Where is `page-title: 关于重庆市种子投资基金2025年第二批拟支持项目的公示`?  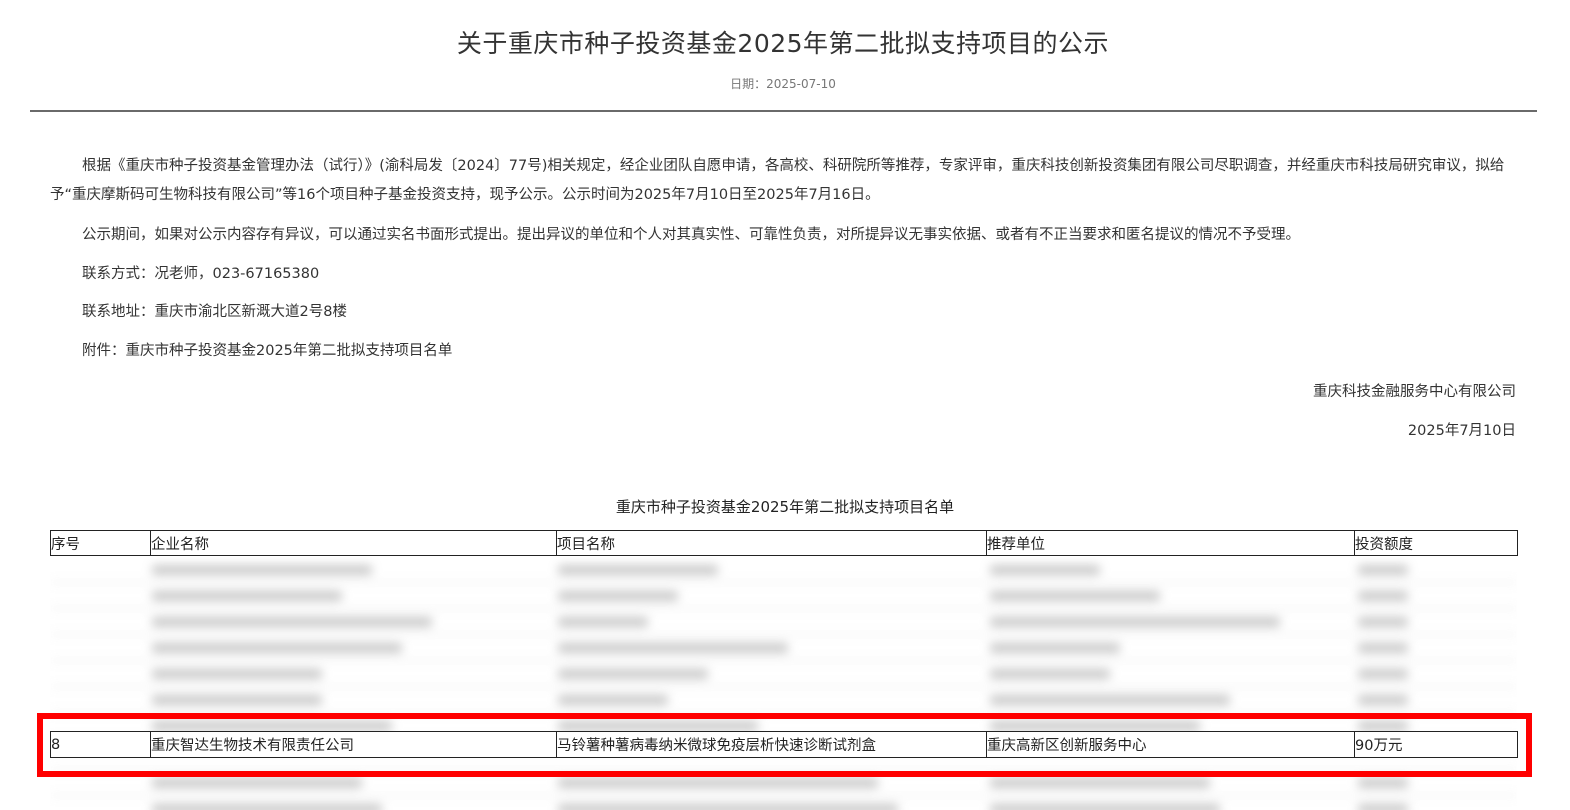
page-title: 关于重庆市种子投资基金2025年第二批拟支持项目的公示 is located at coordinates (783, 43).